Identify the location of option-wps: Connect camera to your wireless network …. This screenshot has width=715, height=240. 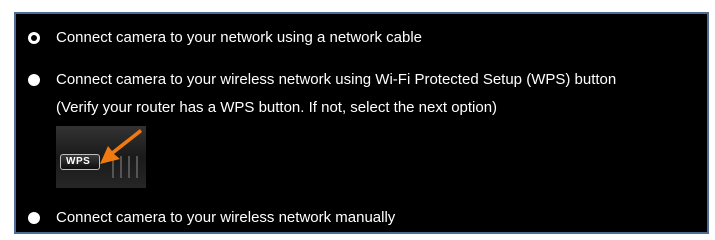
(322, 80).